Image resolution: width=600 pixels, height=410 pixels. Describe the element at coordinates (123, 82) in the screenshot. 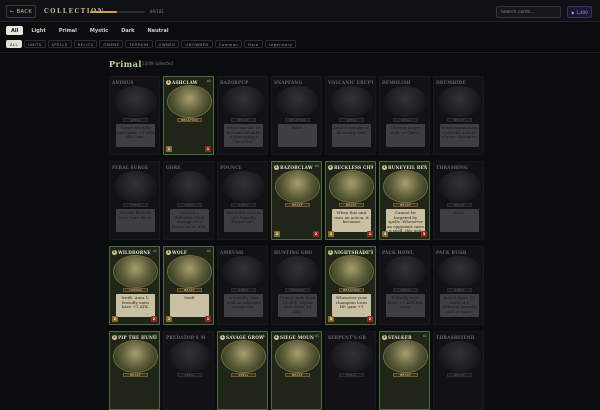

I see `card-name-text: ANIMUS` at that location.